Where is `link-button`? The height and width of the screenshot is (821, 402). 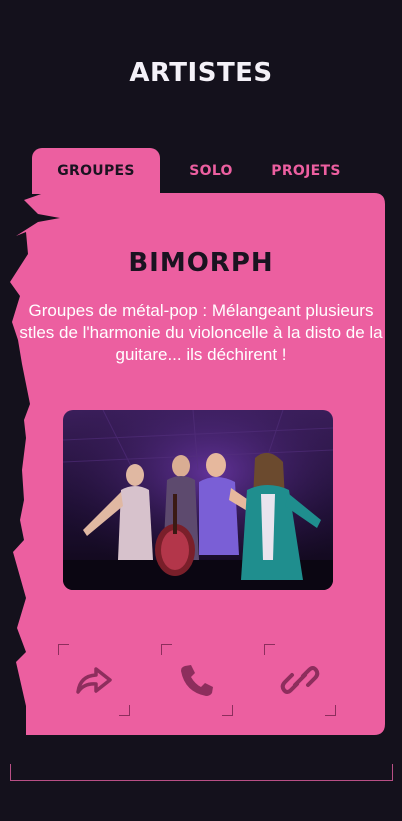
link-button is located at coordinates (300, 680).